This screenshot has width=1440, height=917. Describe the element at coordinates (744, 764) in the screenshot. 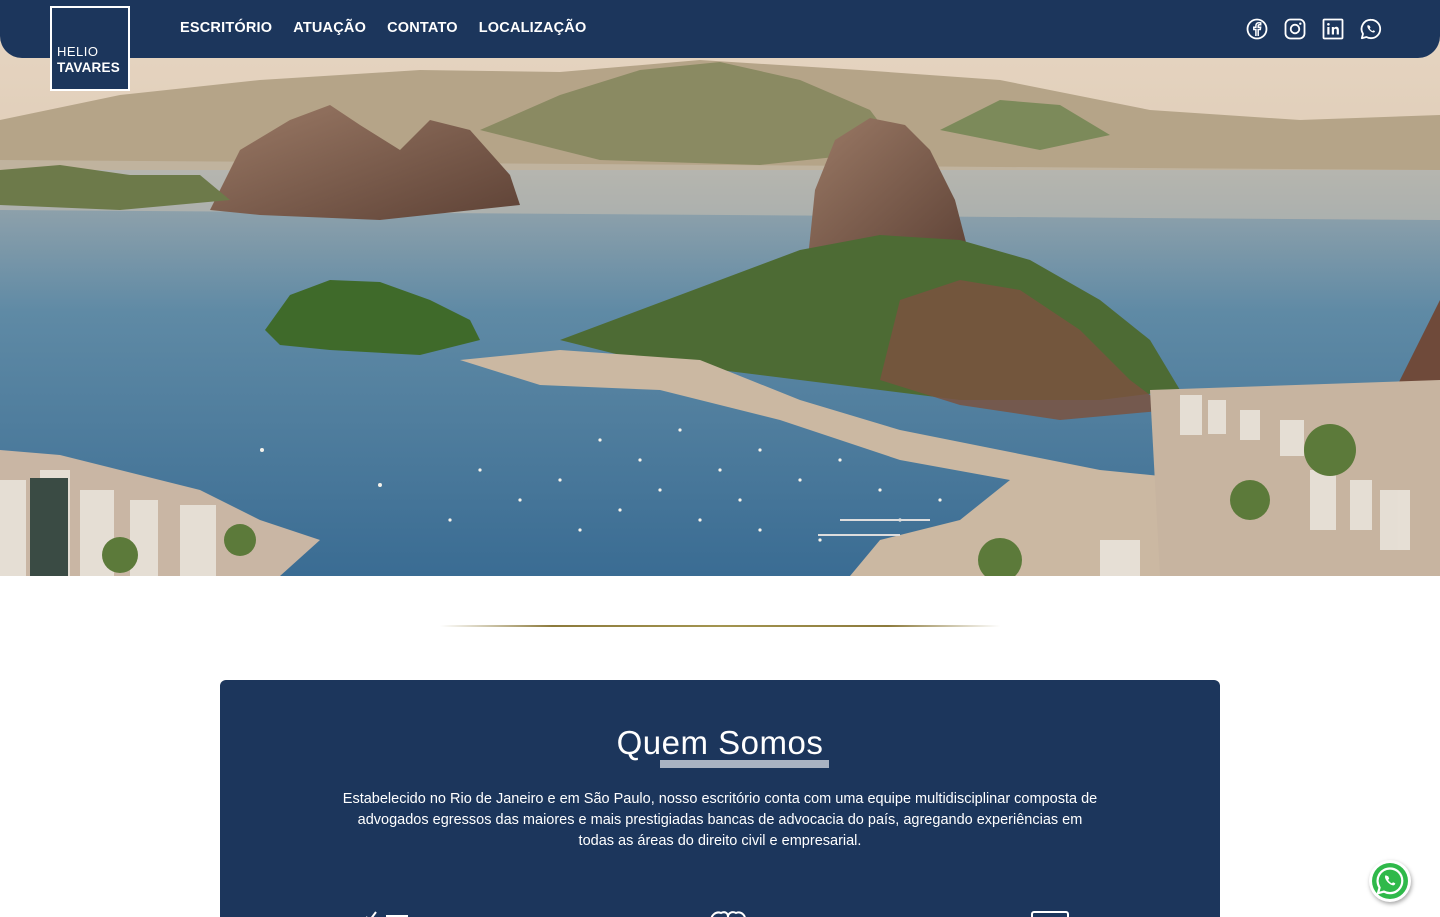

I see `title-underline` at that location.